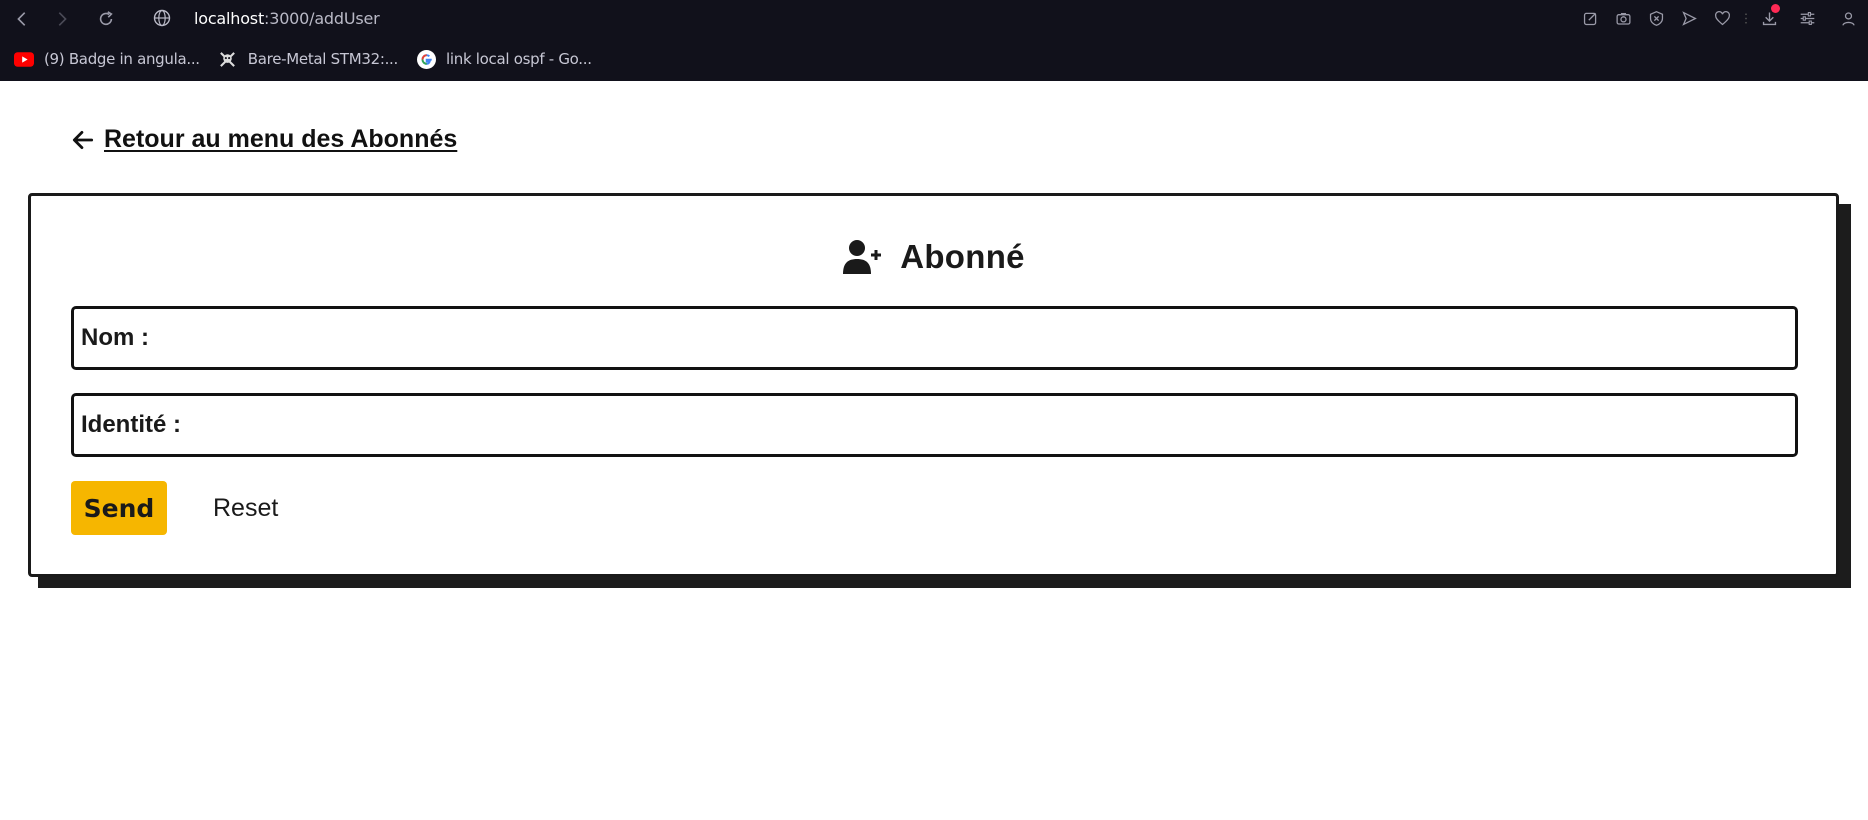 This screenshot has height=820, width=1868. I want to click on favorites-button, so click(1722, 18).